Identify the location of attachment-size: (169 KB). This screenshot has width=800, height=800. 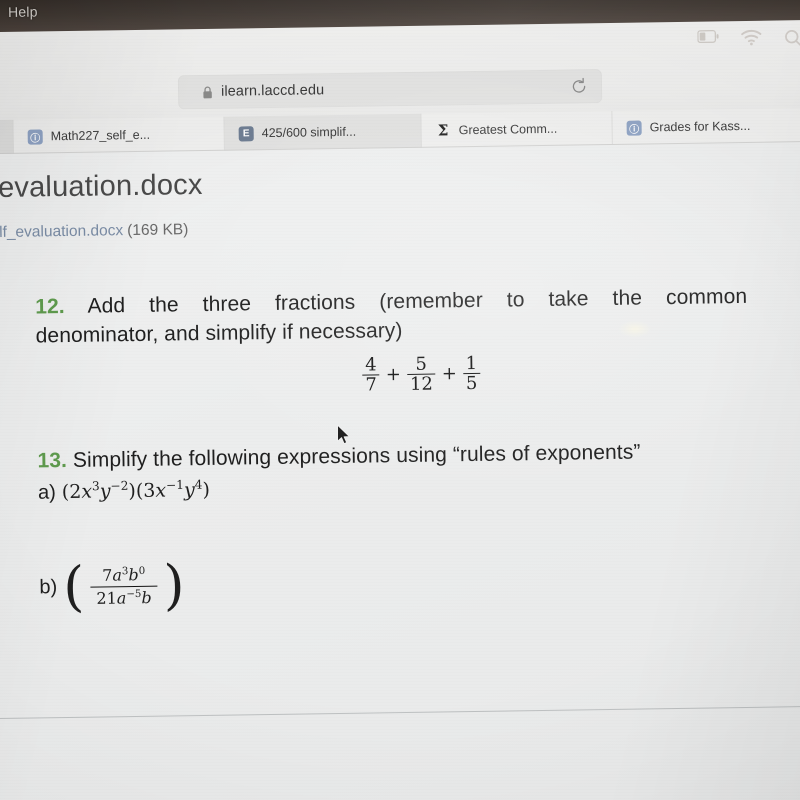
(158, 230).